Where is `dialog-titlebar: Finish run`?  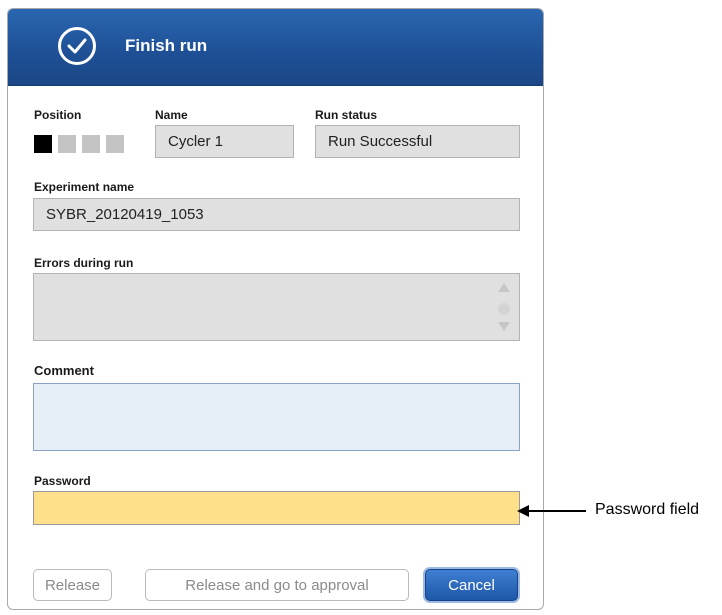 dialog-titlebar: Finish run is located at coordinates (275, 47).